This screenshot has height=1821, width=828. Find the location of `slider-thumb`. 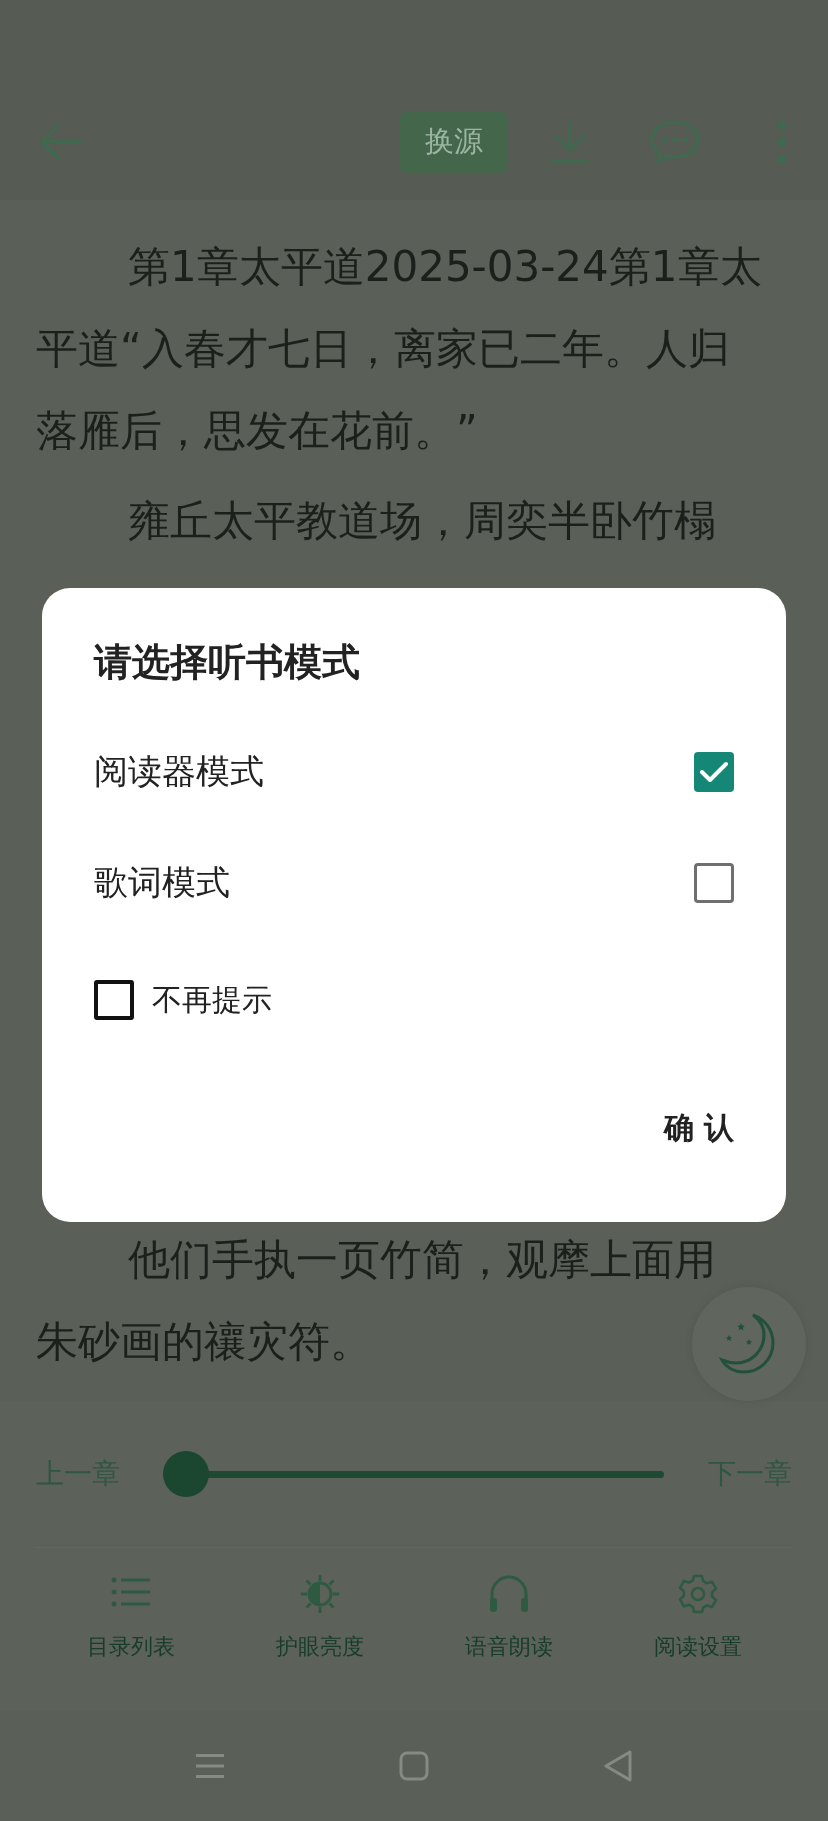

slider-thumb is located at coordinates (186, 1474).